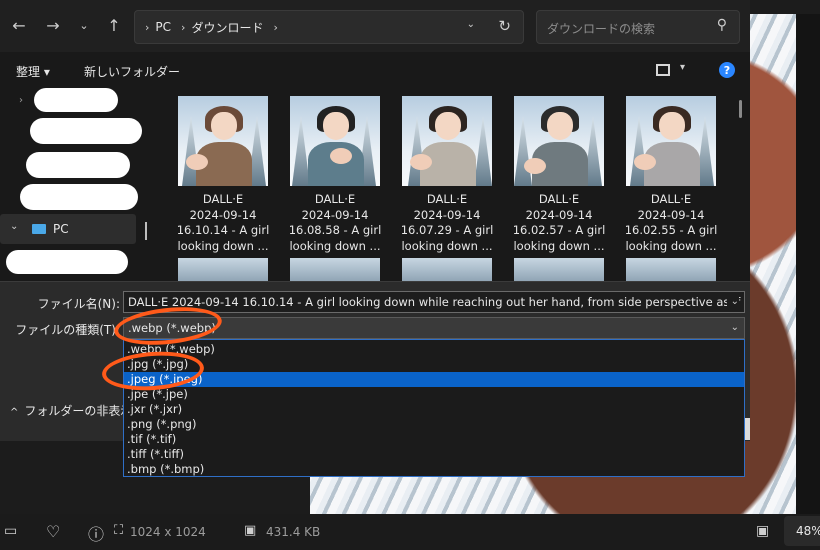 The height and width of the screenshot is (550, 820). What do you see at coordinates (808, 264) in the screenshot?
I see `viewer-edge` at bounding box center [808, 264].